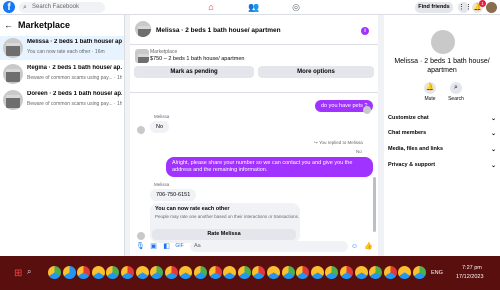 The height and width of the screenshot is (290, 500). I want to click on customize-chat-section: Customize chat ⌄, so click(442, 118).